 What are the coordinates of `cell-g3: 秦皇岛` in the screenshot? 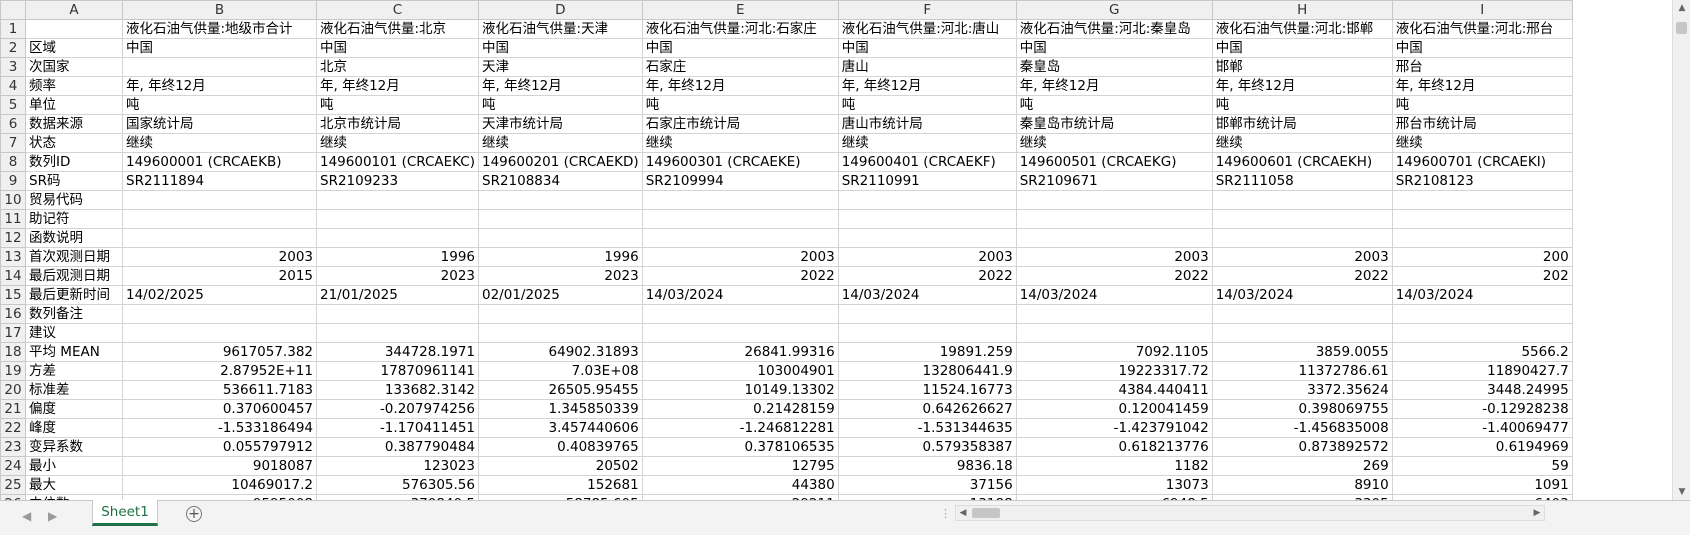 It's located at (1114, 67).